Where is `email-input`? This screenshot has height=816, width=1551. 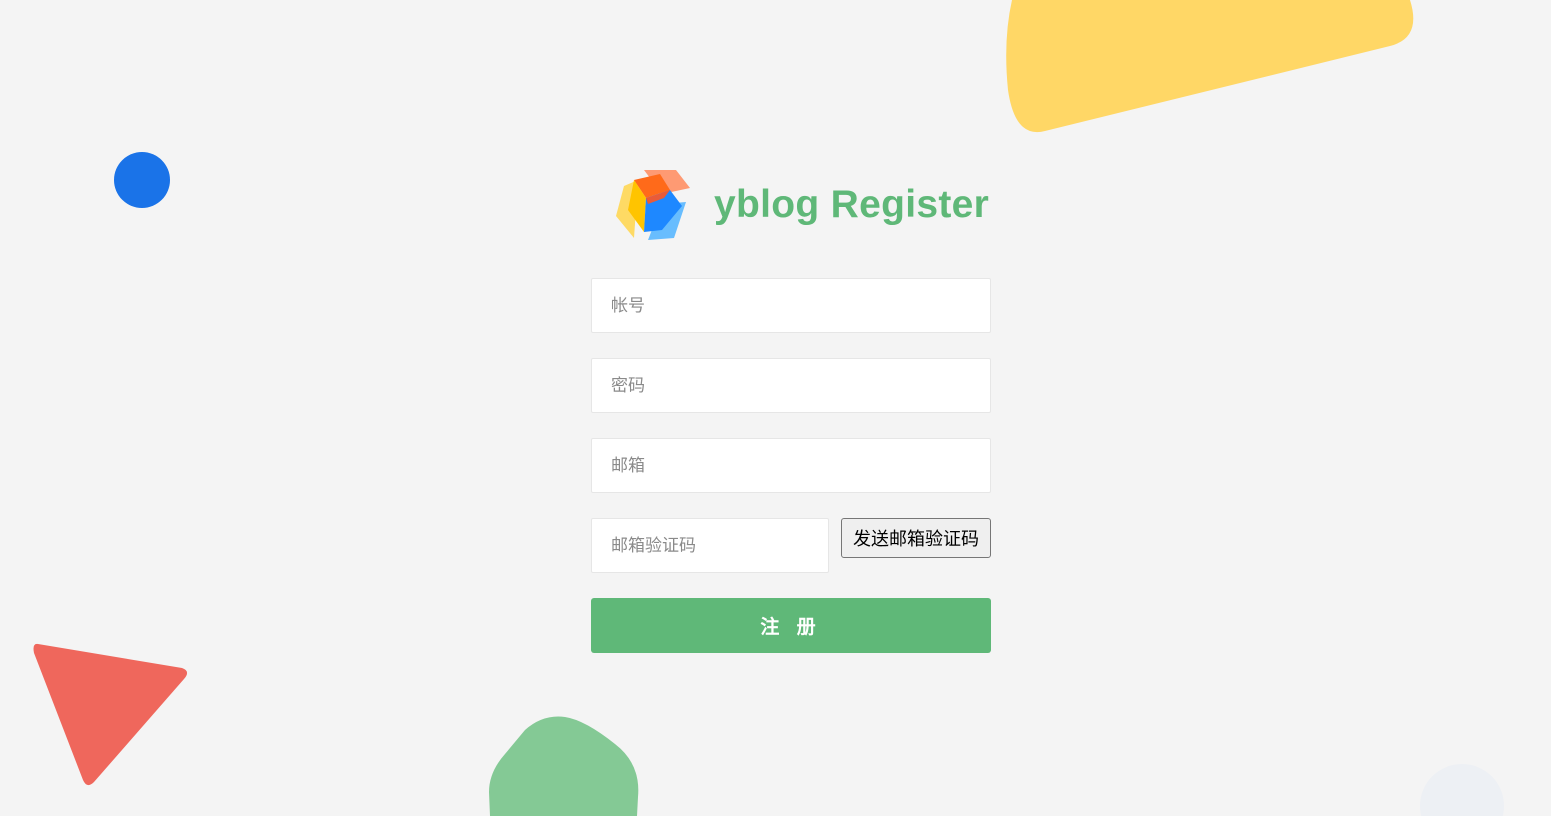
email-input is located at coordinates (791, 465).